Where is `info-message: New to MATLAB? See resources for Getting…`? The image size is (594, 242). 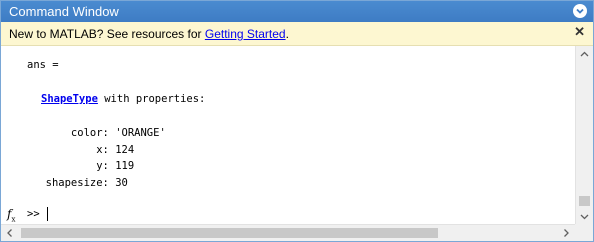
info-message: New to MATLAB? See resources for Getting… is located at coordinates (149, 34).